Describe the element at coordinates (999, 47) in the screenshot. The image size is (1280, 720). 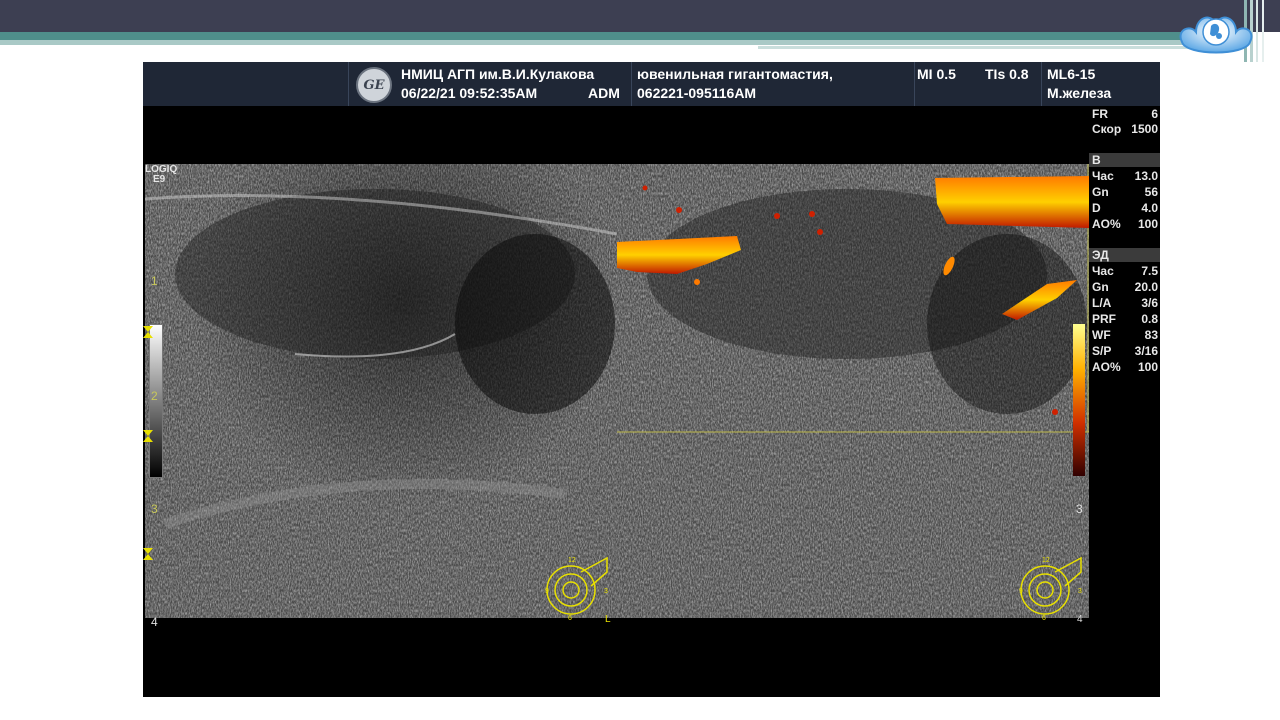
I see `slide-accent-line` at that location.